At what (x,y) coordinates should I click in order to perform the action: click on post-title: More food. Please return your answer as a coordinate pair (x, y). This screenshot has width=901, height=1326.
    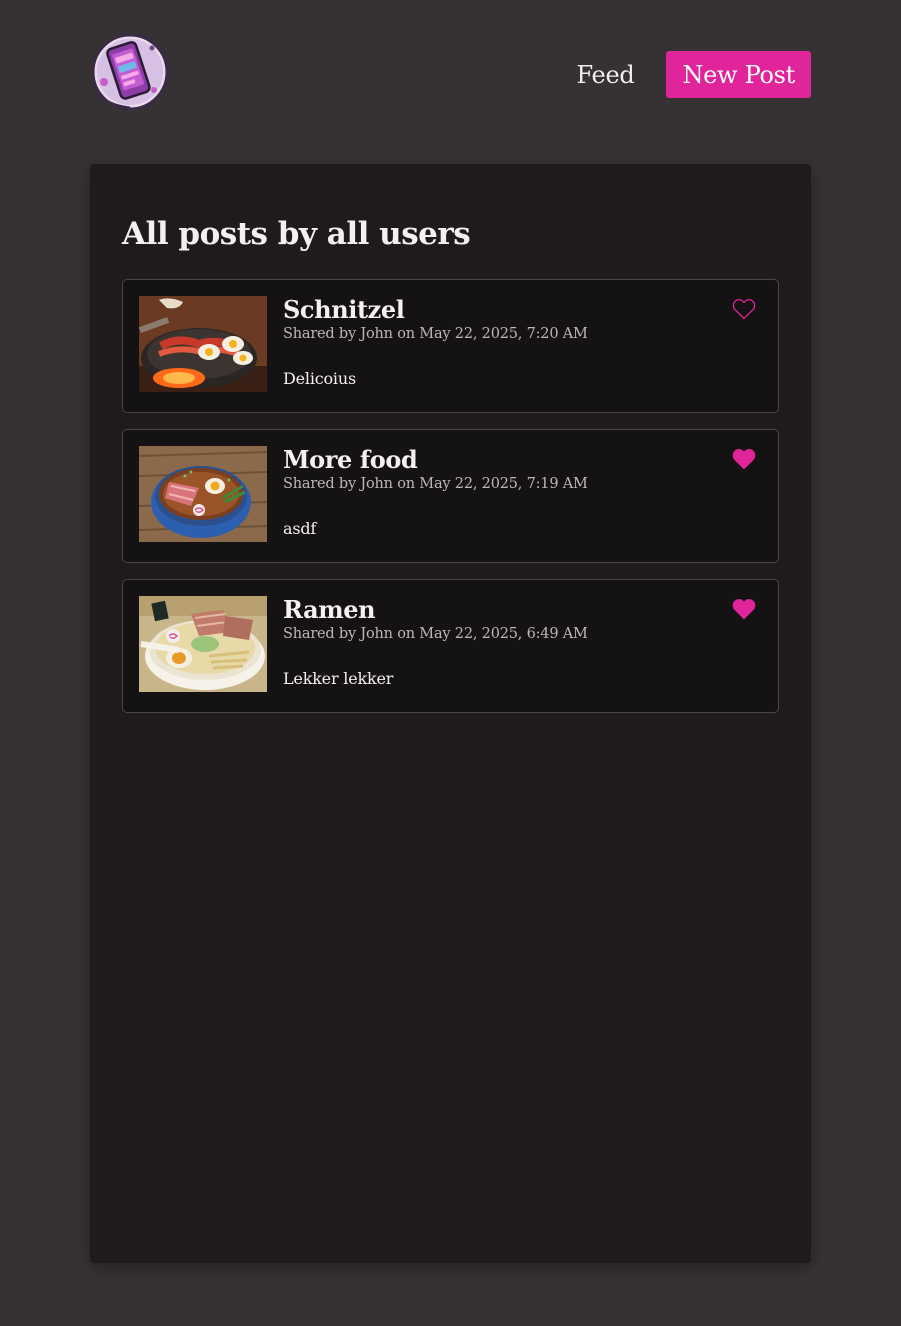
    Looking at the image, I should click on (350, 459).